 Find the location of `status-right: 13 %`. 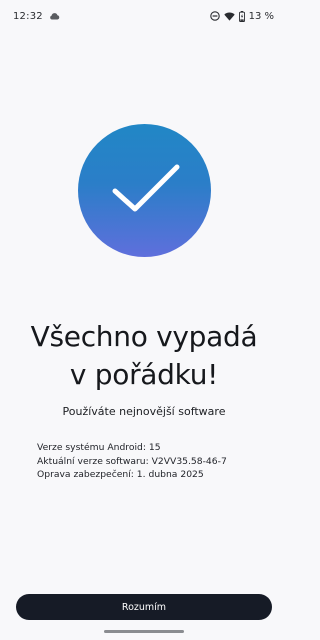

status-right: 13 % is located at coordinates (241, 16).